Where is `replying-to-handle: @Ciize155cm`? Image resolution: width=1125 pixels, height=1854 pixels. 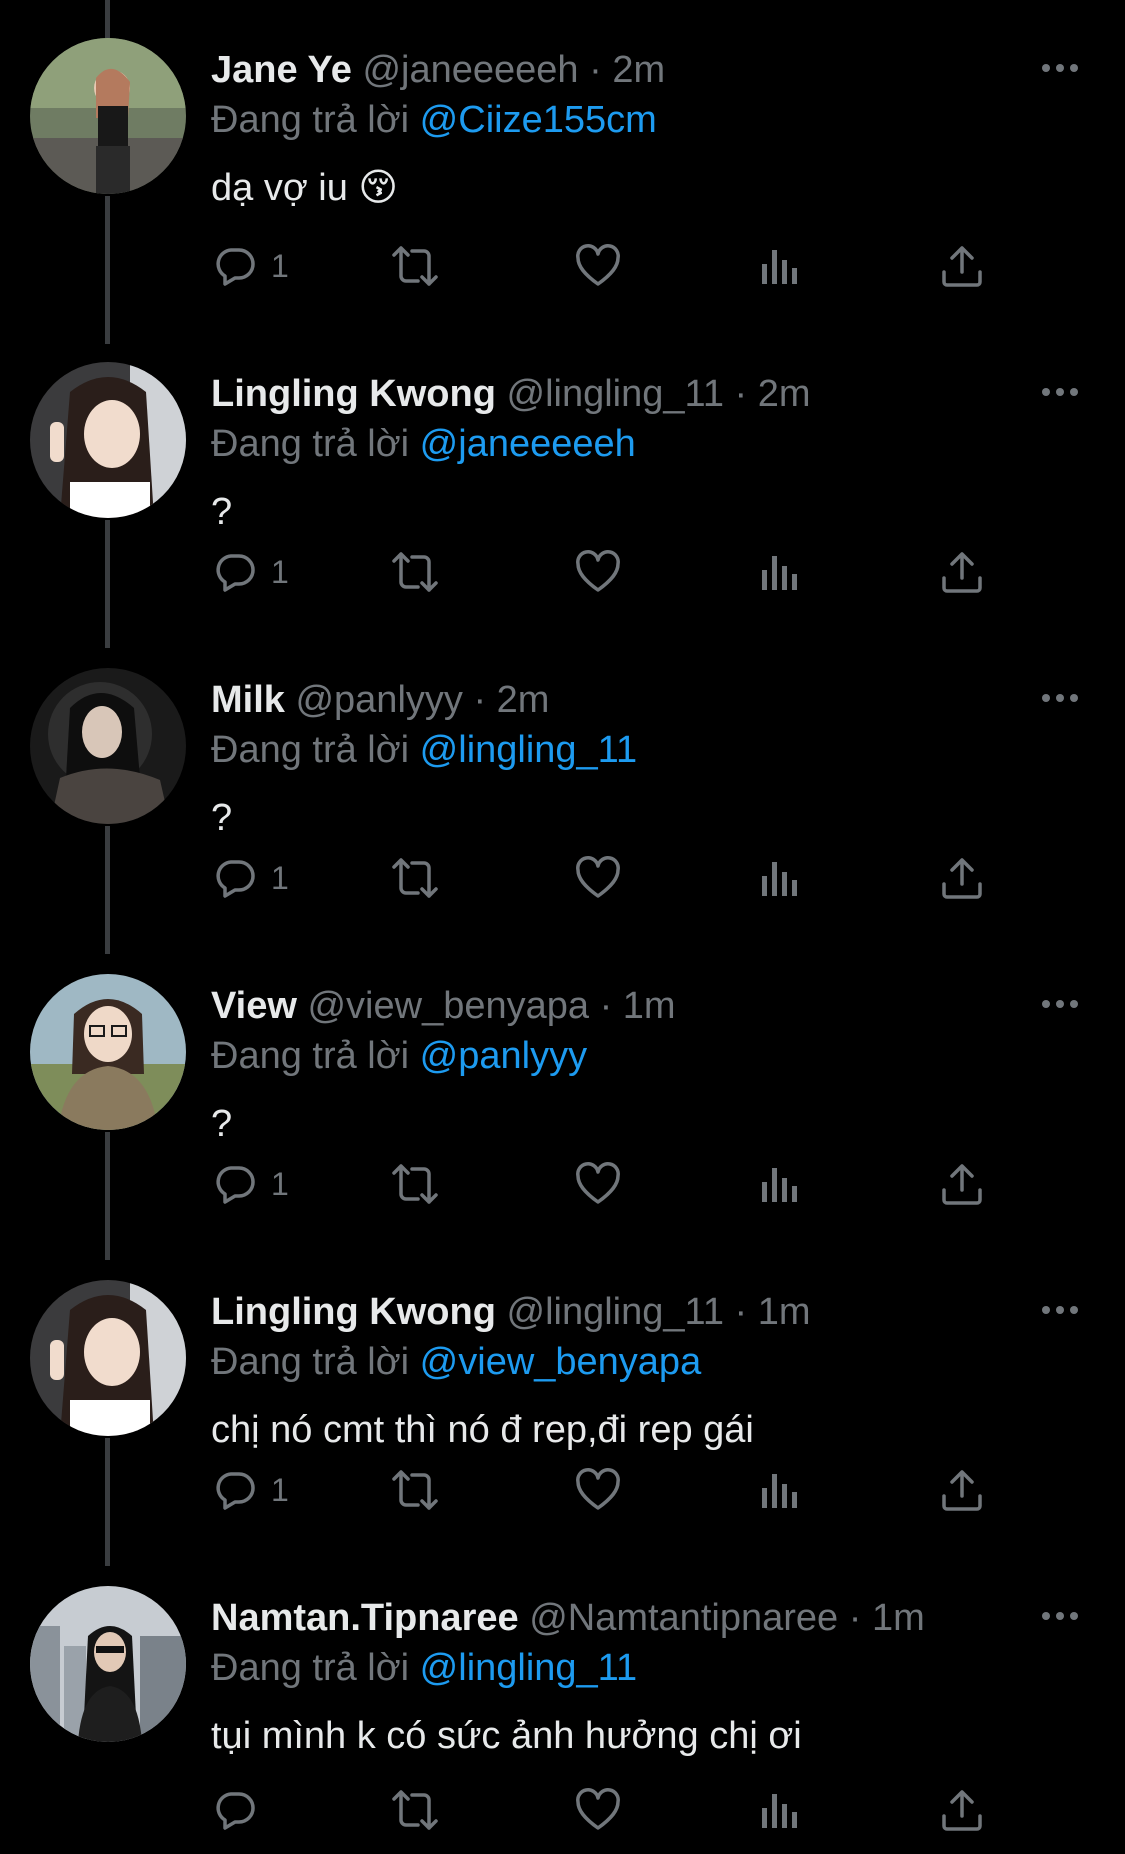 replying-to-handle: @Ciize155cm is located at coordinates (538, 120).